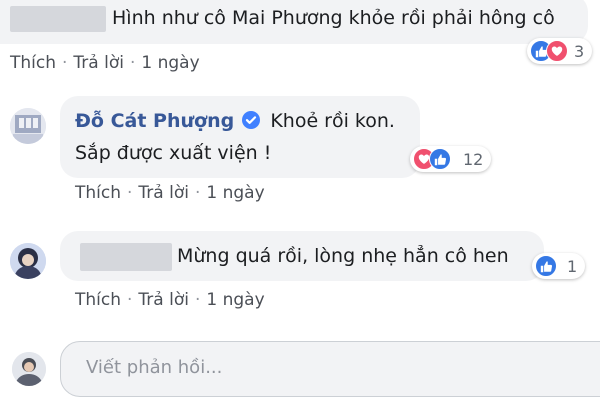 The height and width of the screenshot is (400, 600). Describe the element at coordinates (579, 51) in the screenshot. I see `reaction-count: 3` at that location.